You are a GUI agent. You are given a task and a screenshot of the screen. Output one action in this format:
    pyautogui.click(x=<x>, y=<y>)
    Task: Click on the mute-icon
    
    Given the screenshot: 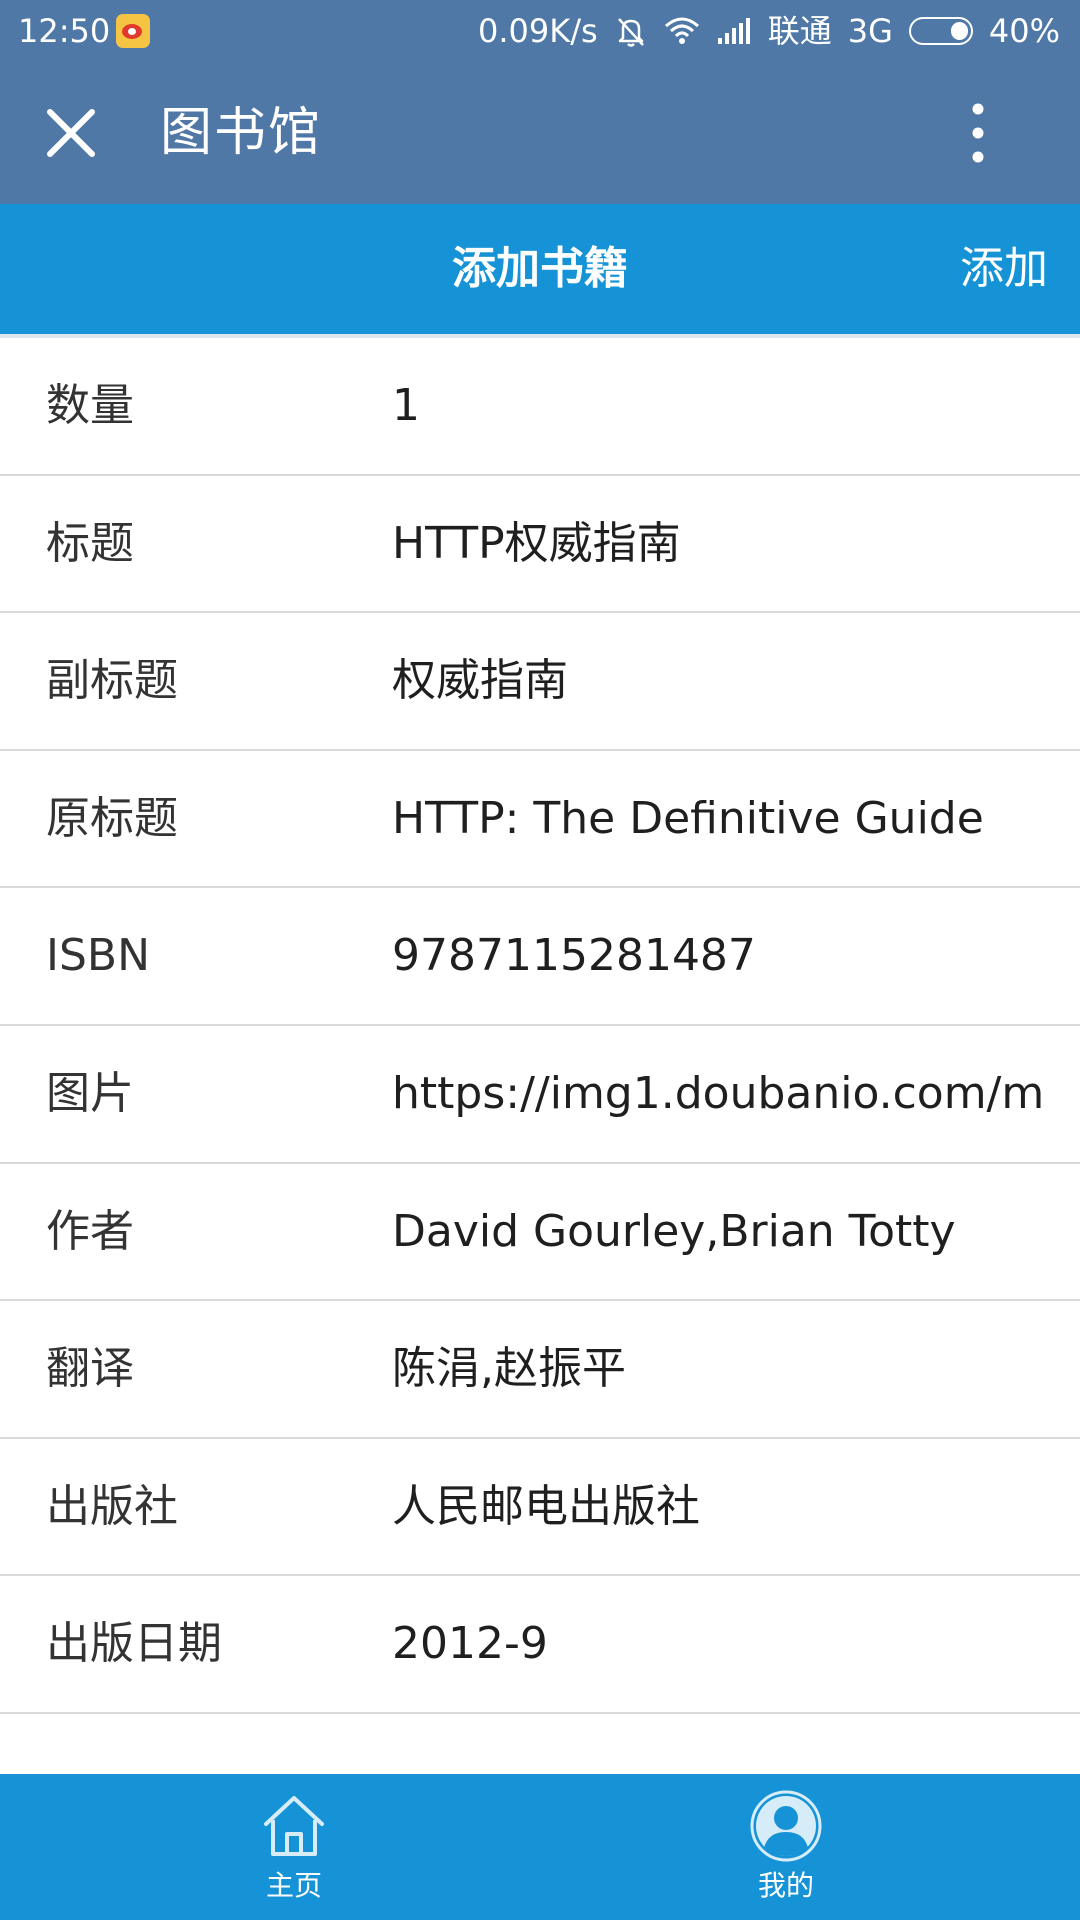 What is the action you would take?
    pyautogui.click(x=631, y=31)
    